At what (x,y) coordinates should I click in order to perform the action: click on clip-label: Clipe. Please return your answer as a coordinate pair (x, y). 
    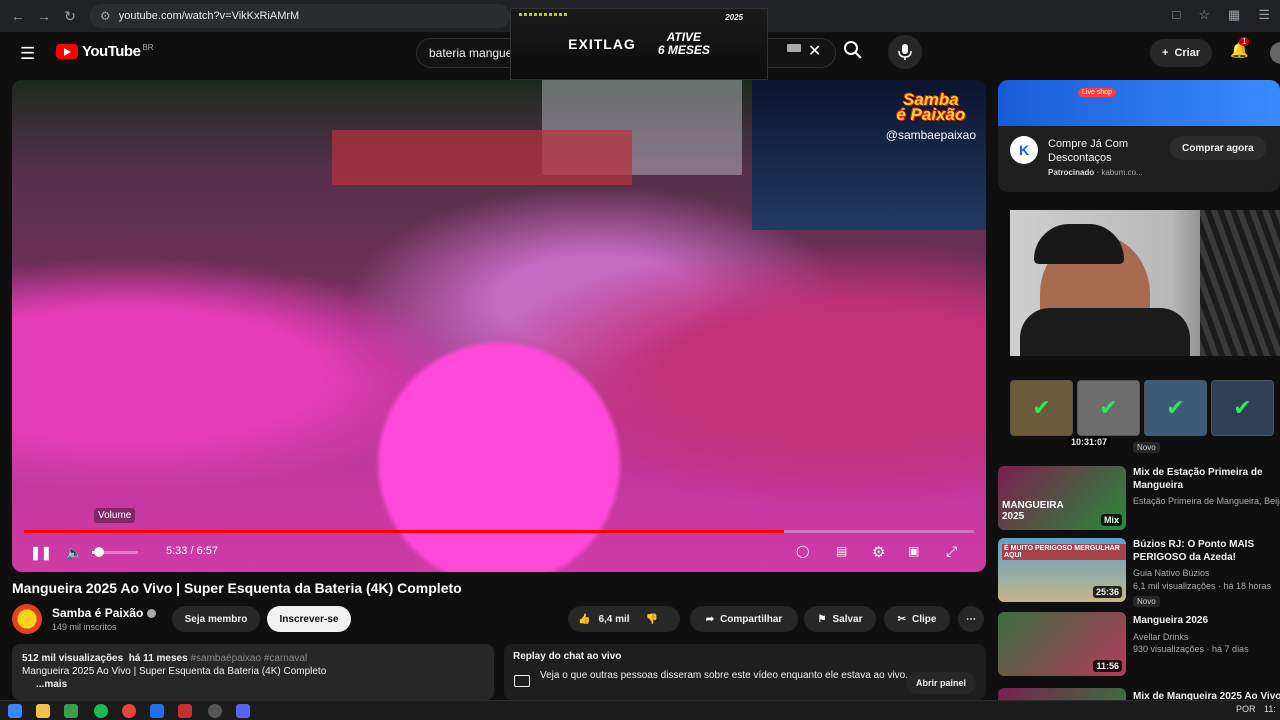
    Looking at the image, I should click on (924, 619).